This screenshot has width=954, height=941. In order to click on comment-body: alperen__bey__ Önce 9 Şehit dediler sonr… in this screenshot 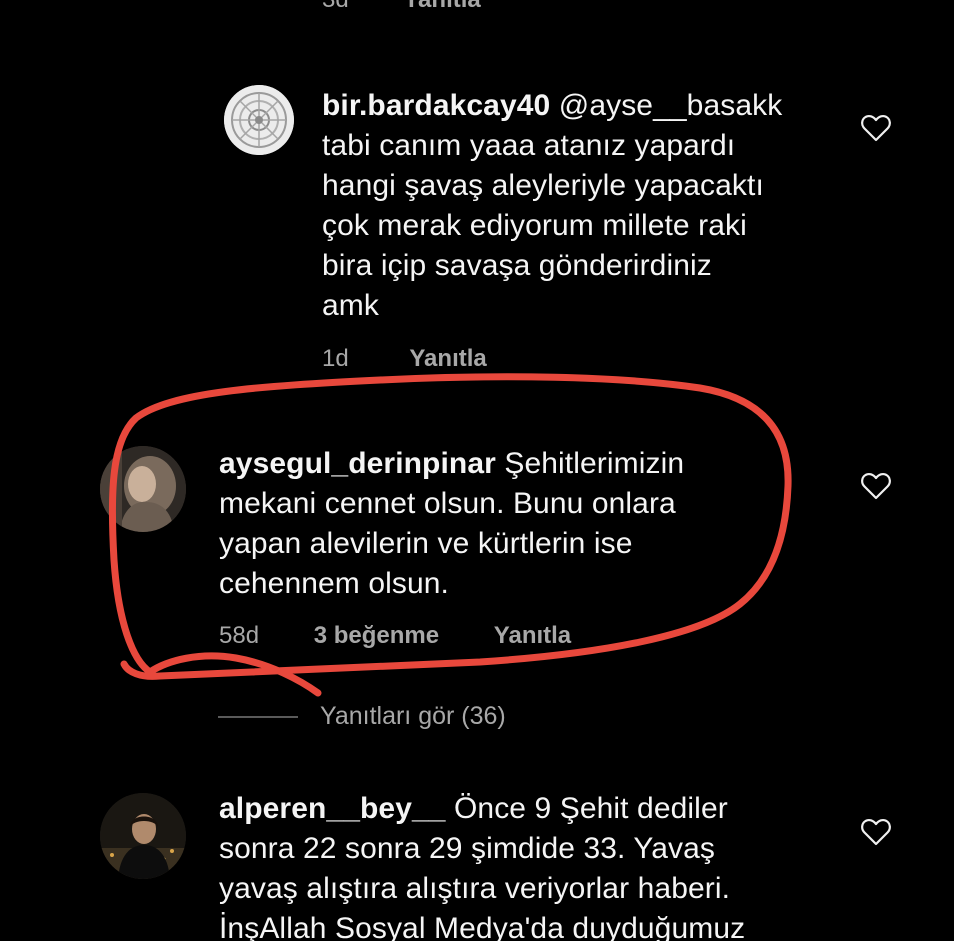, I will do `click(482, 865)`.